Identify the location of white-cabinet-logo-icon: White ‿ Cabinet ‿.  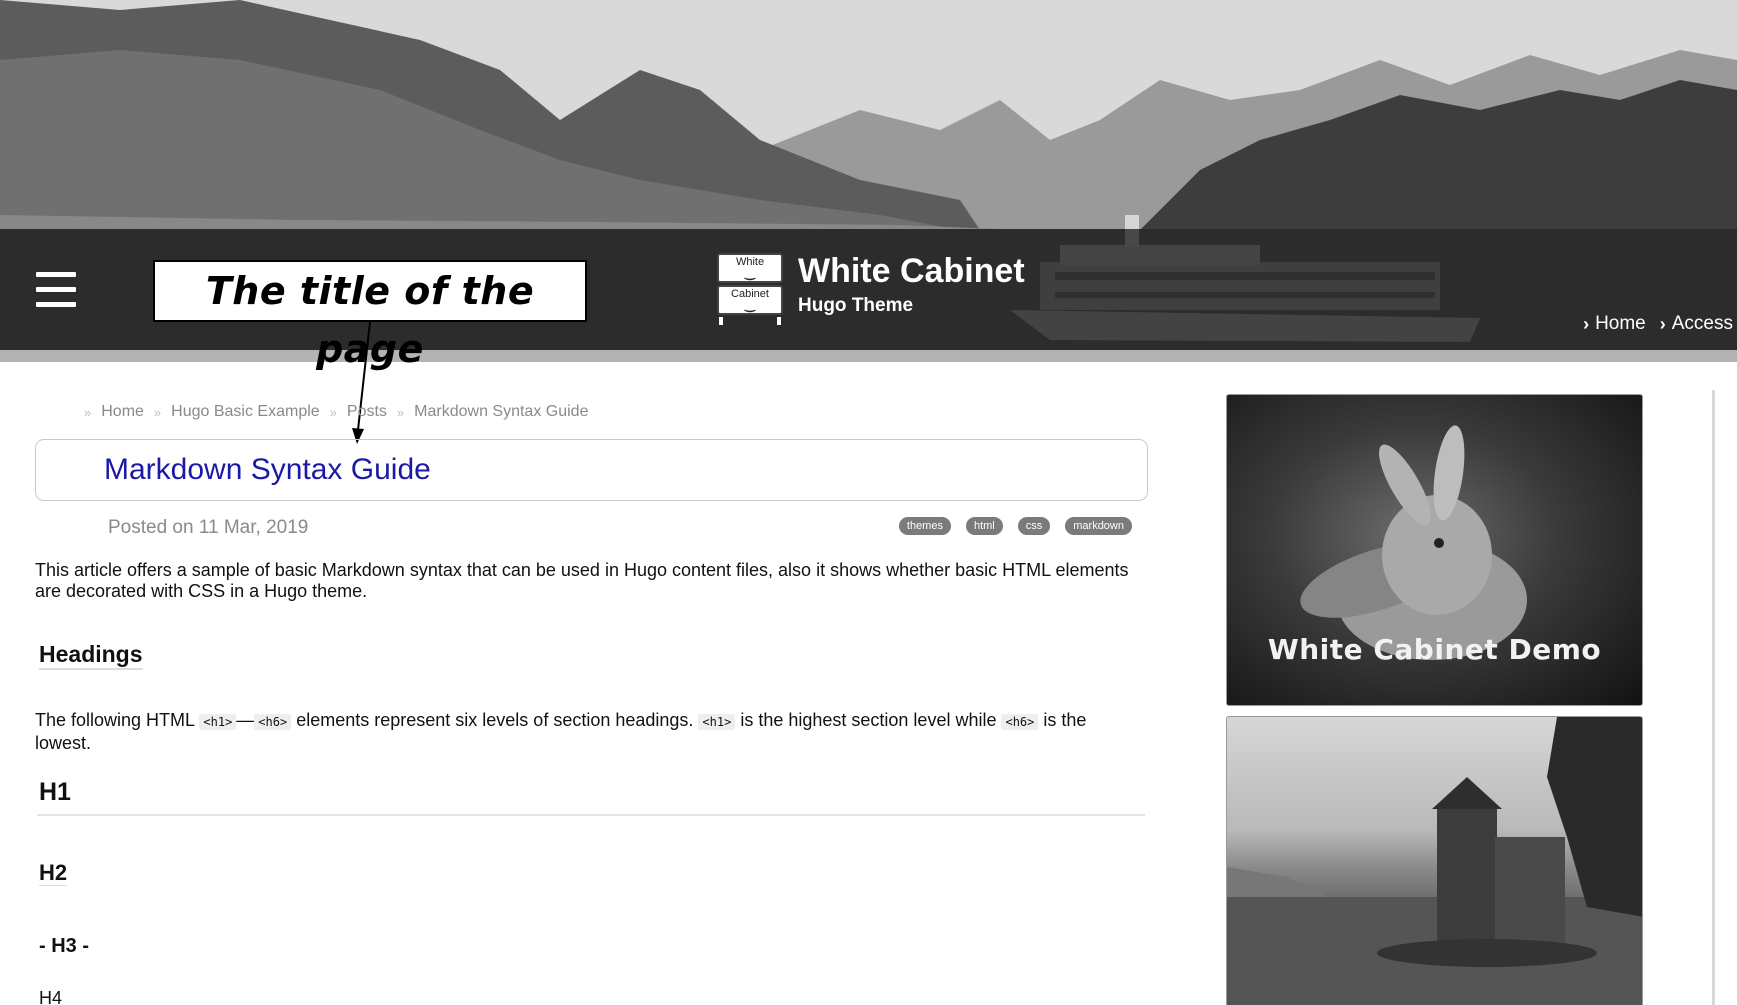
(750, 288).